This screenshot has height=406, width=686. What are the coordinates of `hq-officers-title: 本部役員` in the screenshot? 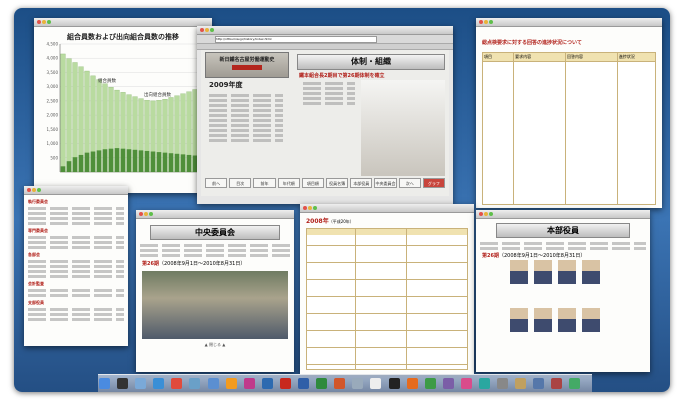 It's located at (563, 230).